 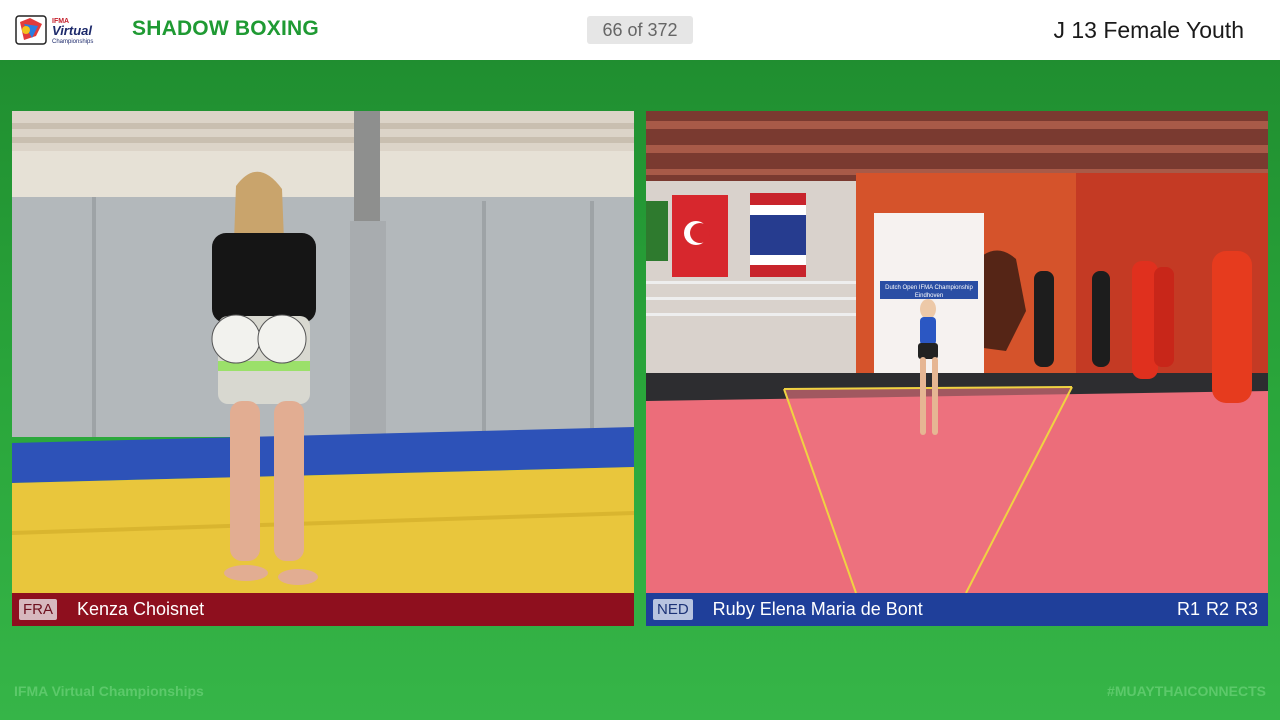 What do you see at coordinates (1186, 691) in the screenshot?
I see `footer-hashtag: #MUAYTHAICONNECTS` at bounding box center [1186, 691].